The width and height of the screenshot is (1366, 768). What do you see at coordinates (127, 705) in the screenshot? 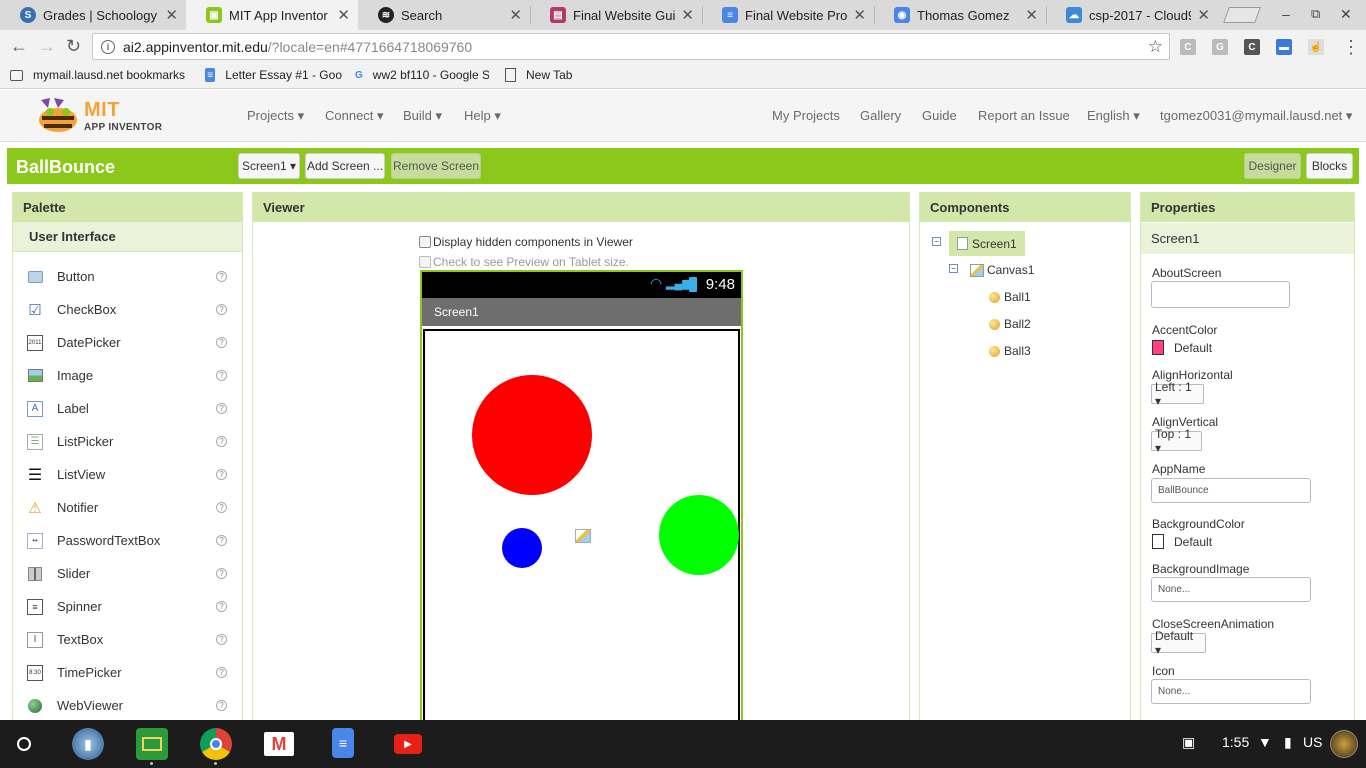
I see `palette-item-webviewer: WebViewer ?` at bounding box center [127, 705].